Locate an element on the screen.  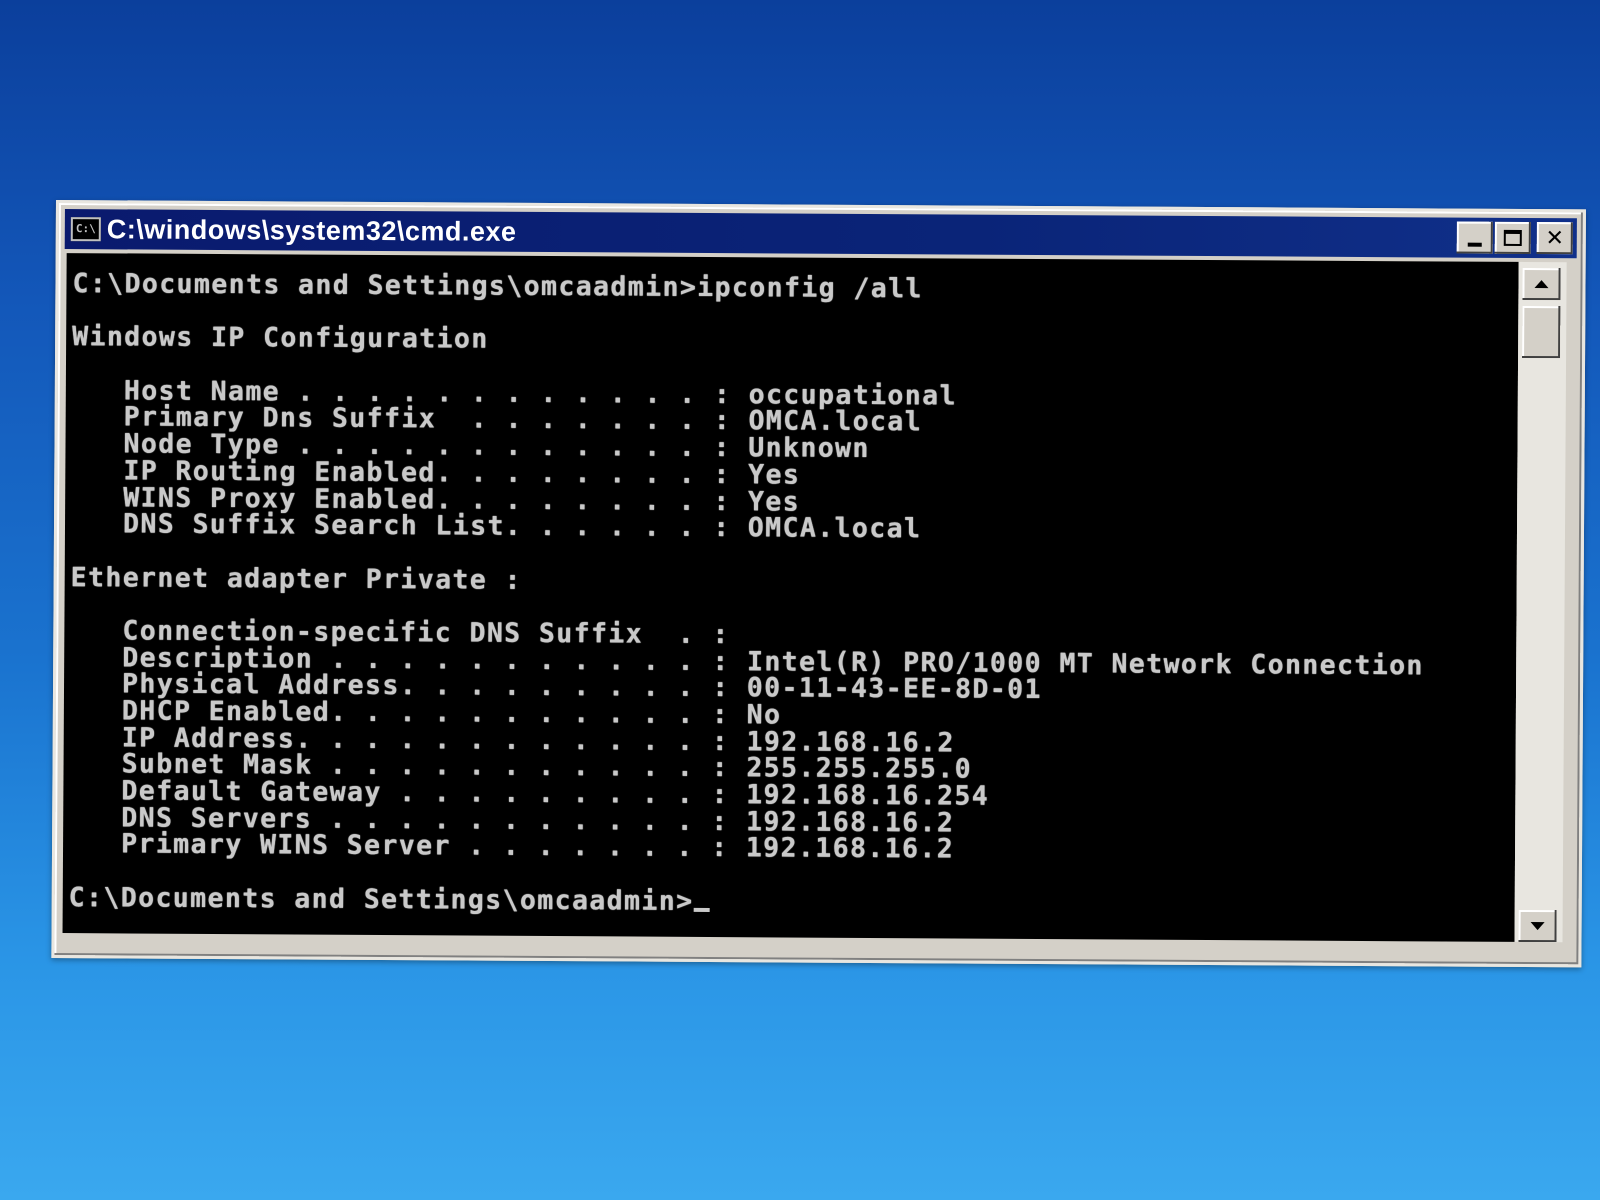
arrow-down-icon is located at coordinates (1537, 926).